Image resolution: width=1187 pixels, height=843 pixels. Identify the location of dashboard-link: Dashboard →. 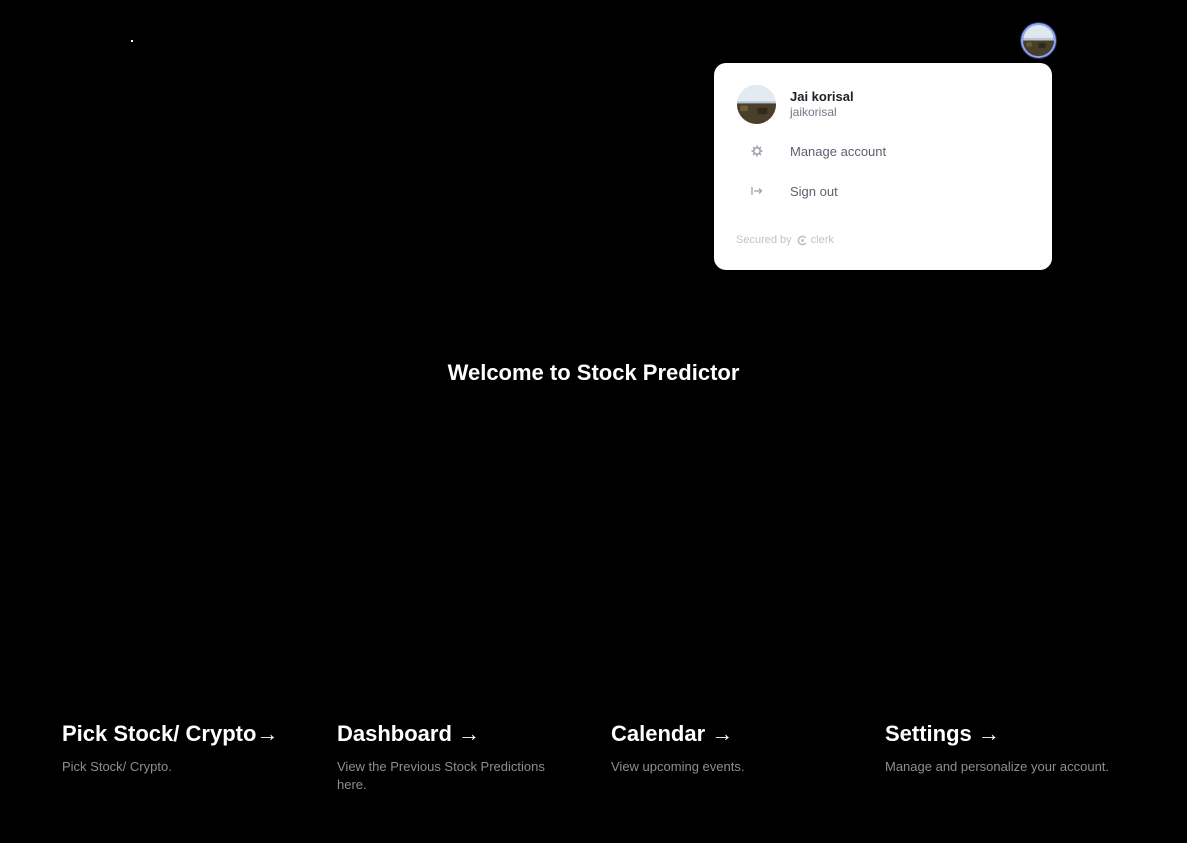
(452, 734).